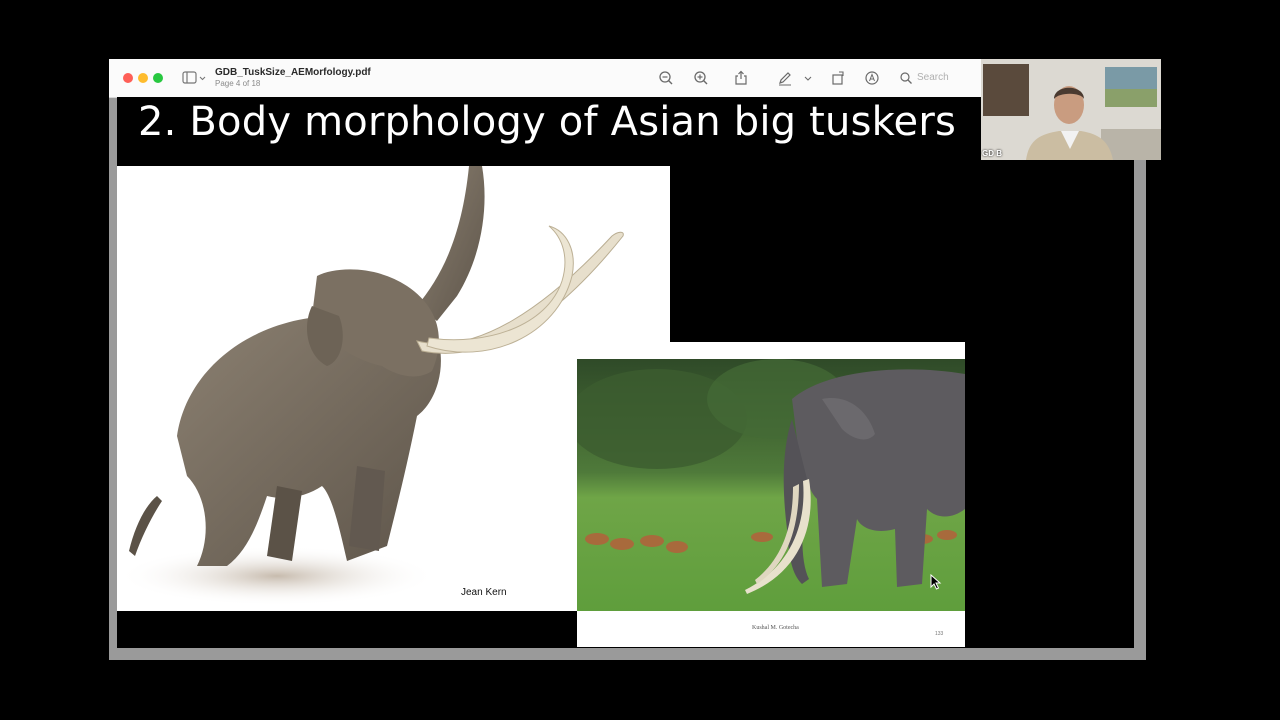 Image resolution: width=1280 pixels, height=720 pixels. I want to click on elephant-photo-drawing, so click(771, 485).